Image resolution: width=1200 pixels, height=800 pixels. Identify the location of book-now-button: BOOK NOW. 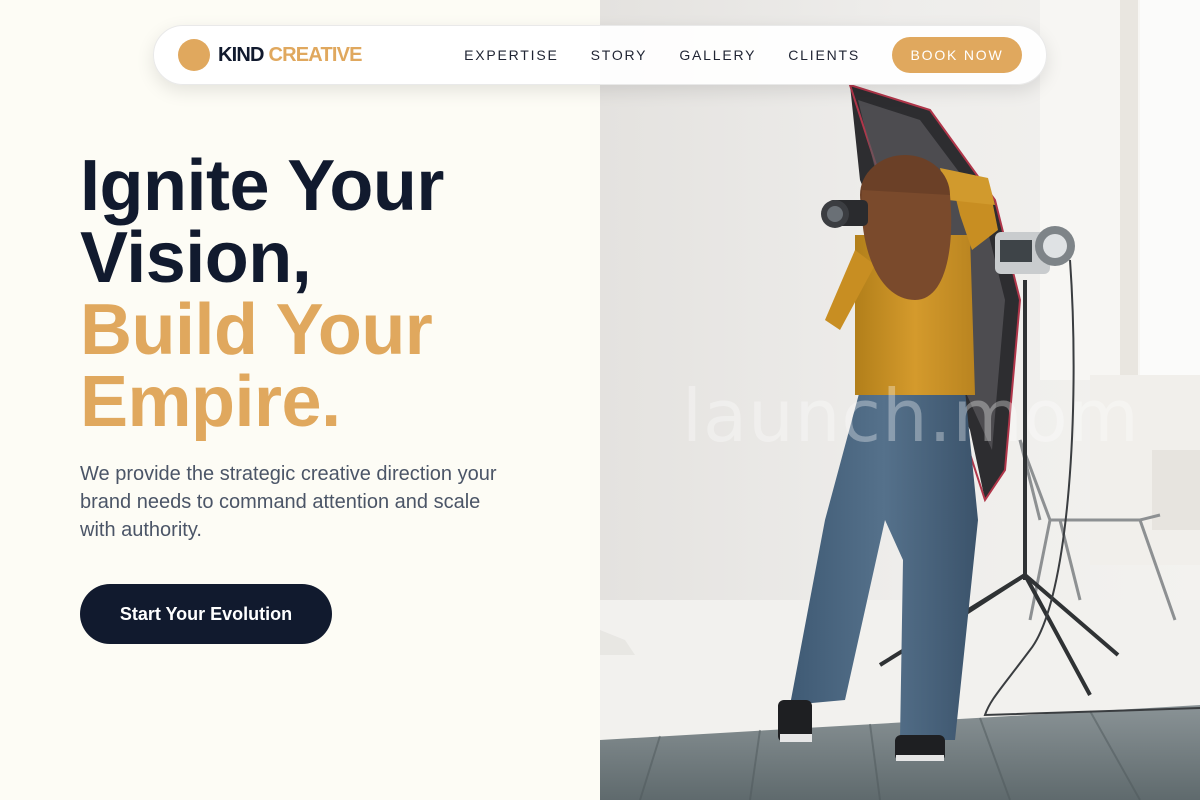
(957, 55).